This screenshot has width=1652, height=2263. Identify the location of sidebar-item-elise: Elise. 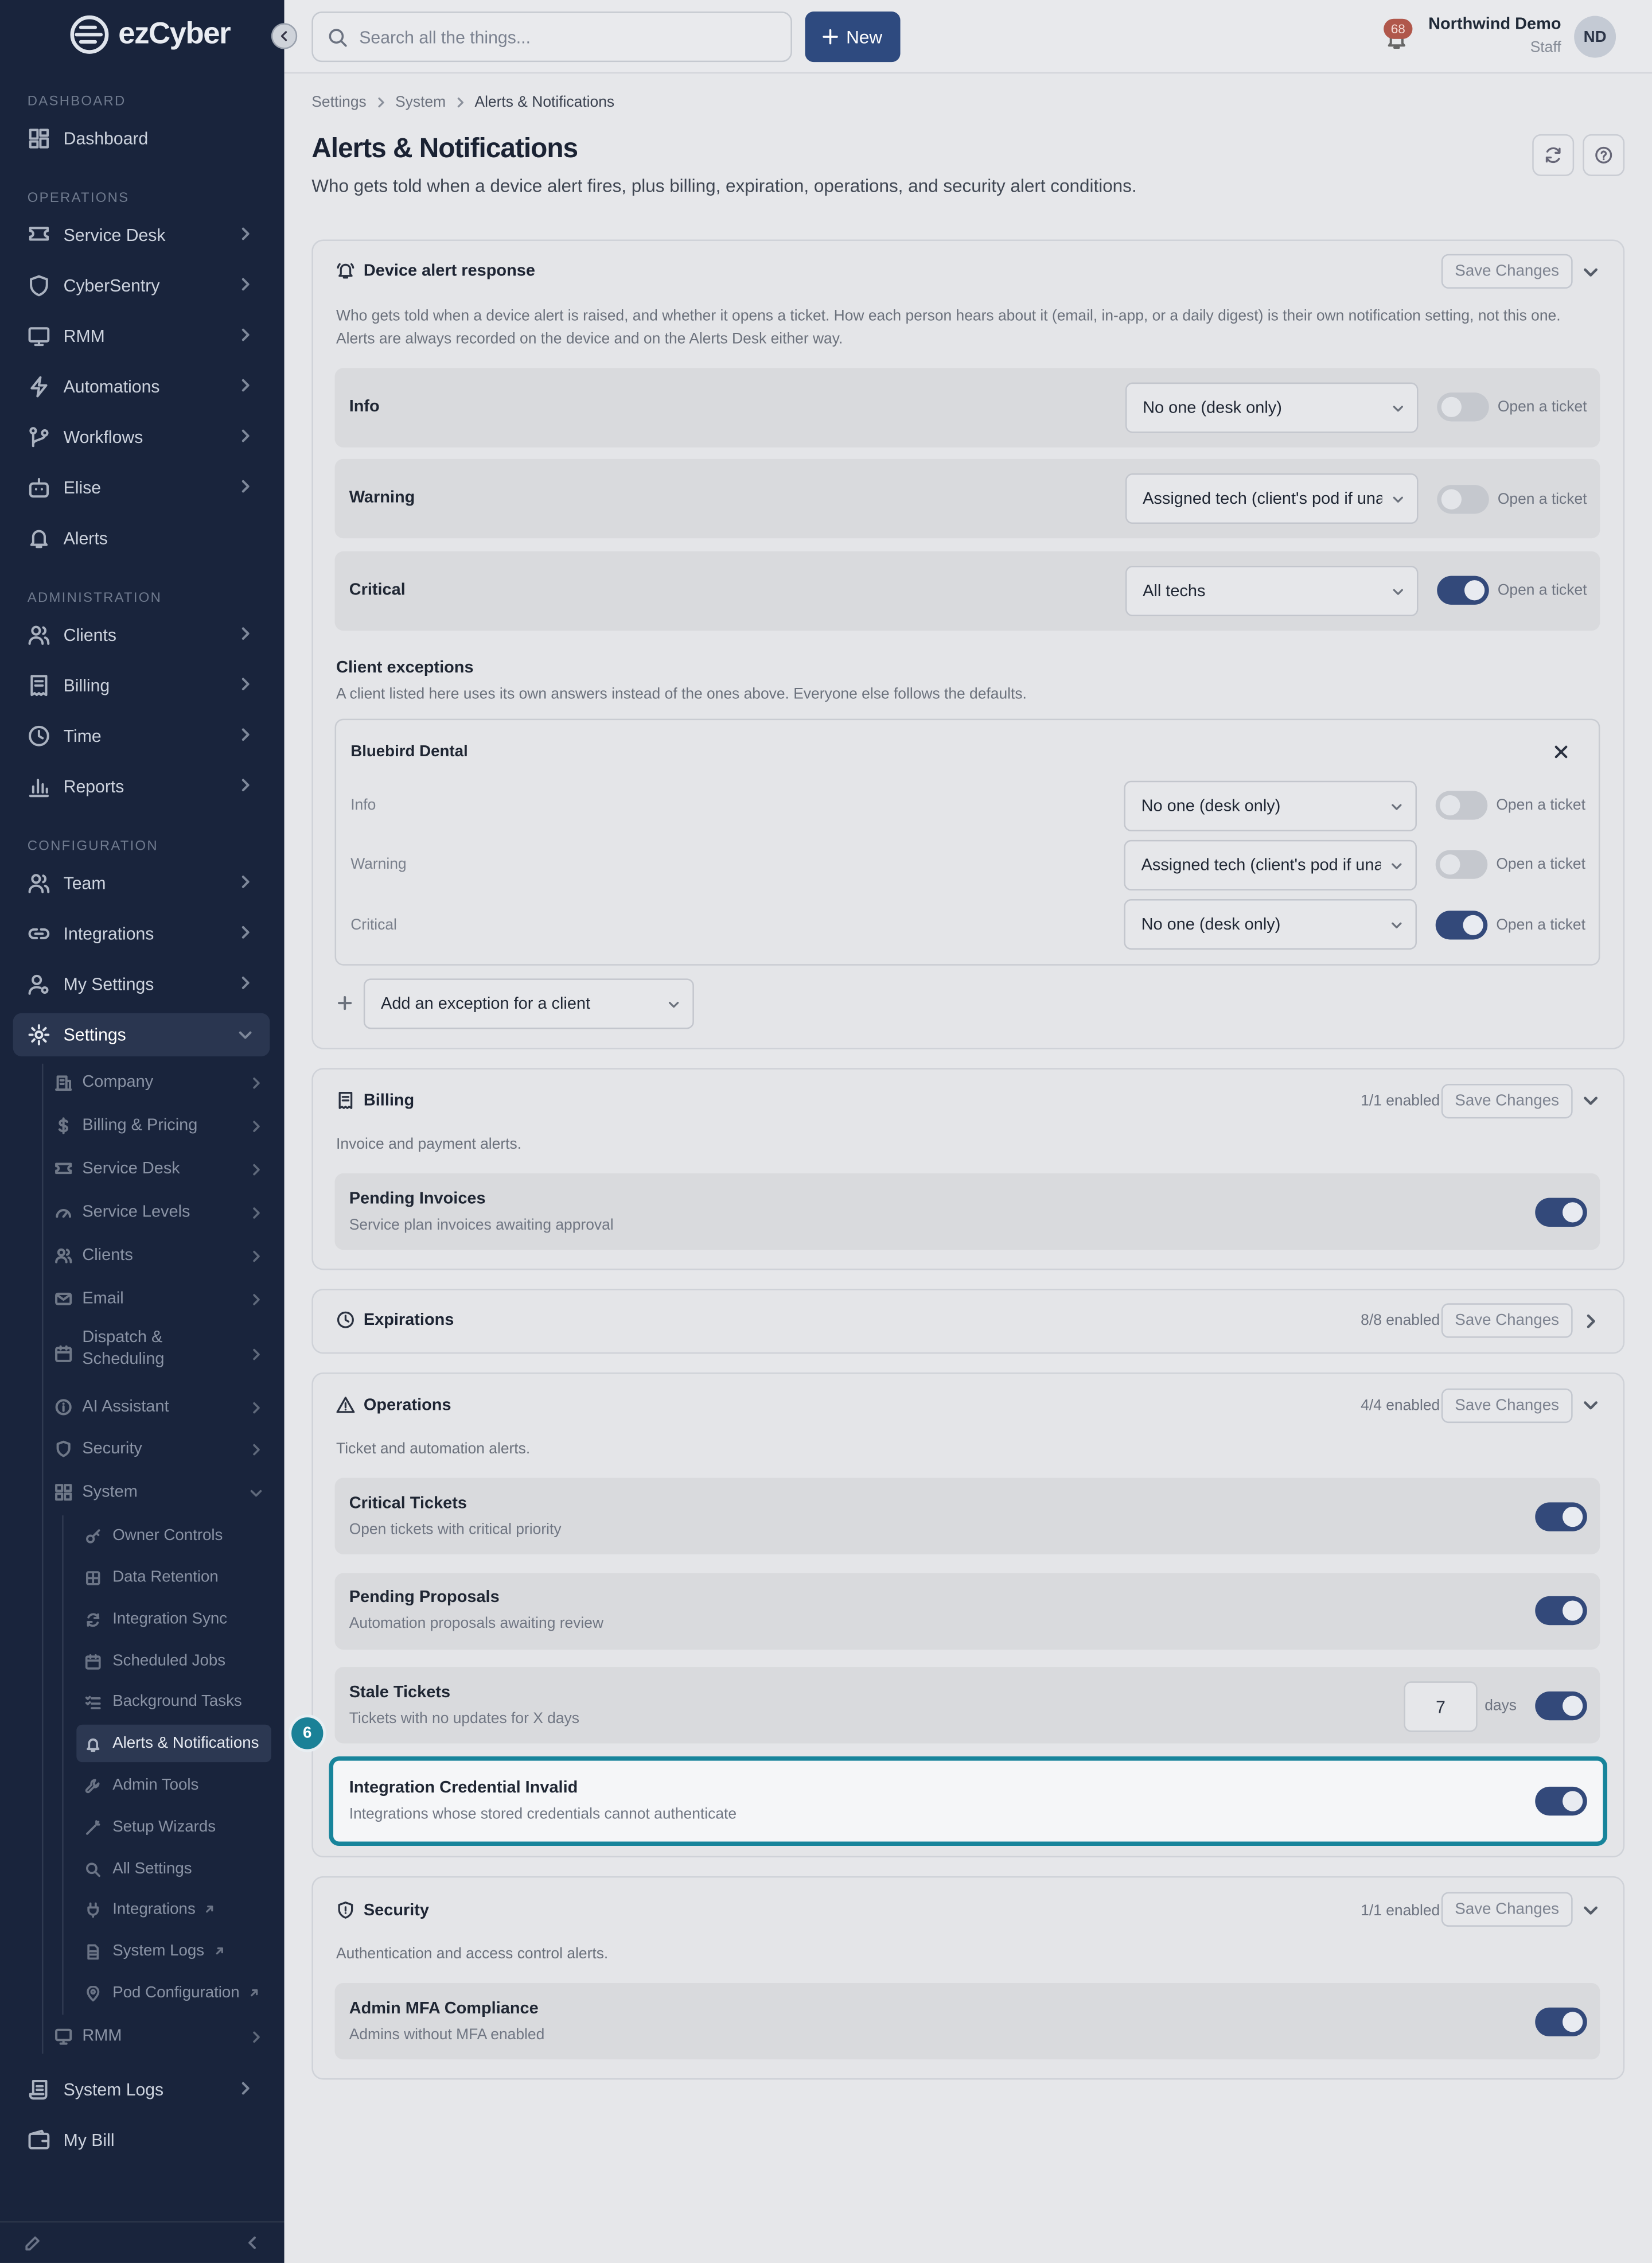
(149, 488).